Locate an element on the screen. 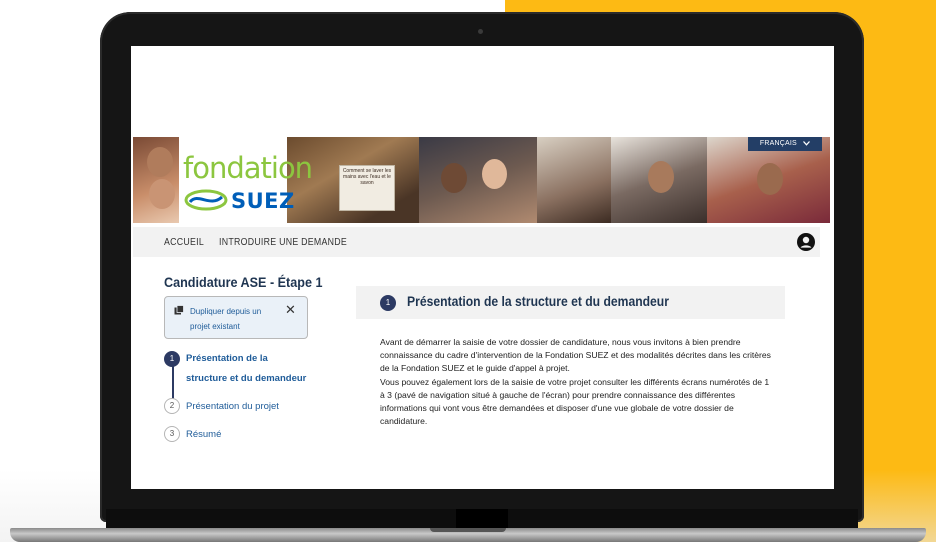 The image size is (936, 542). duplicate-project-panel: Dupliquer depuis un projet existant ✕ is located at coordinates (236, 317).